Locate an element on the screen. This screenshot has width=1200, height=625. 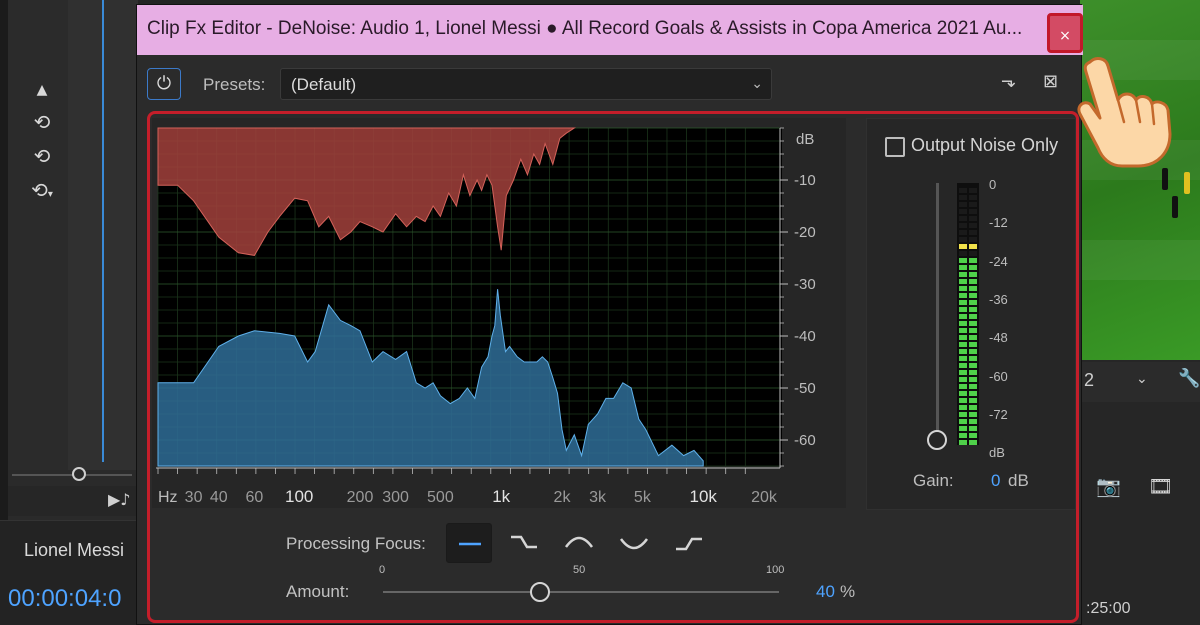
hz-tick-label: 500 is located at coordinates (440, 497).